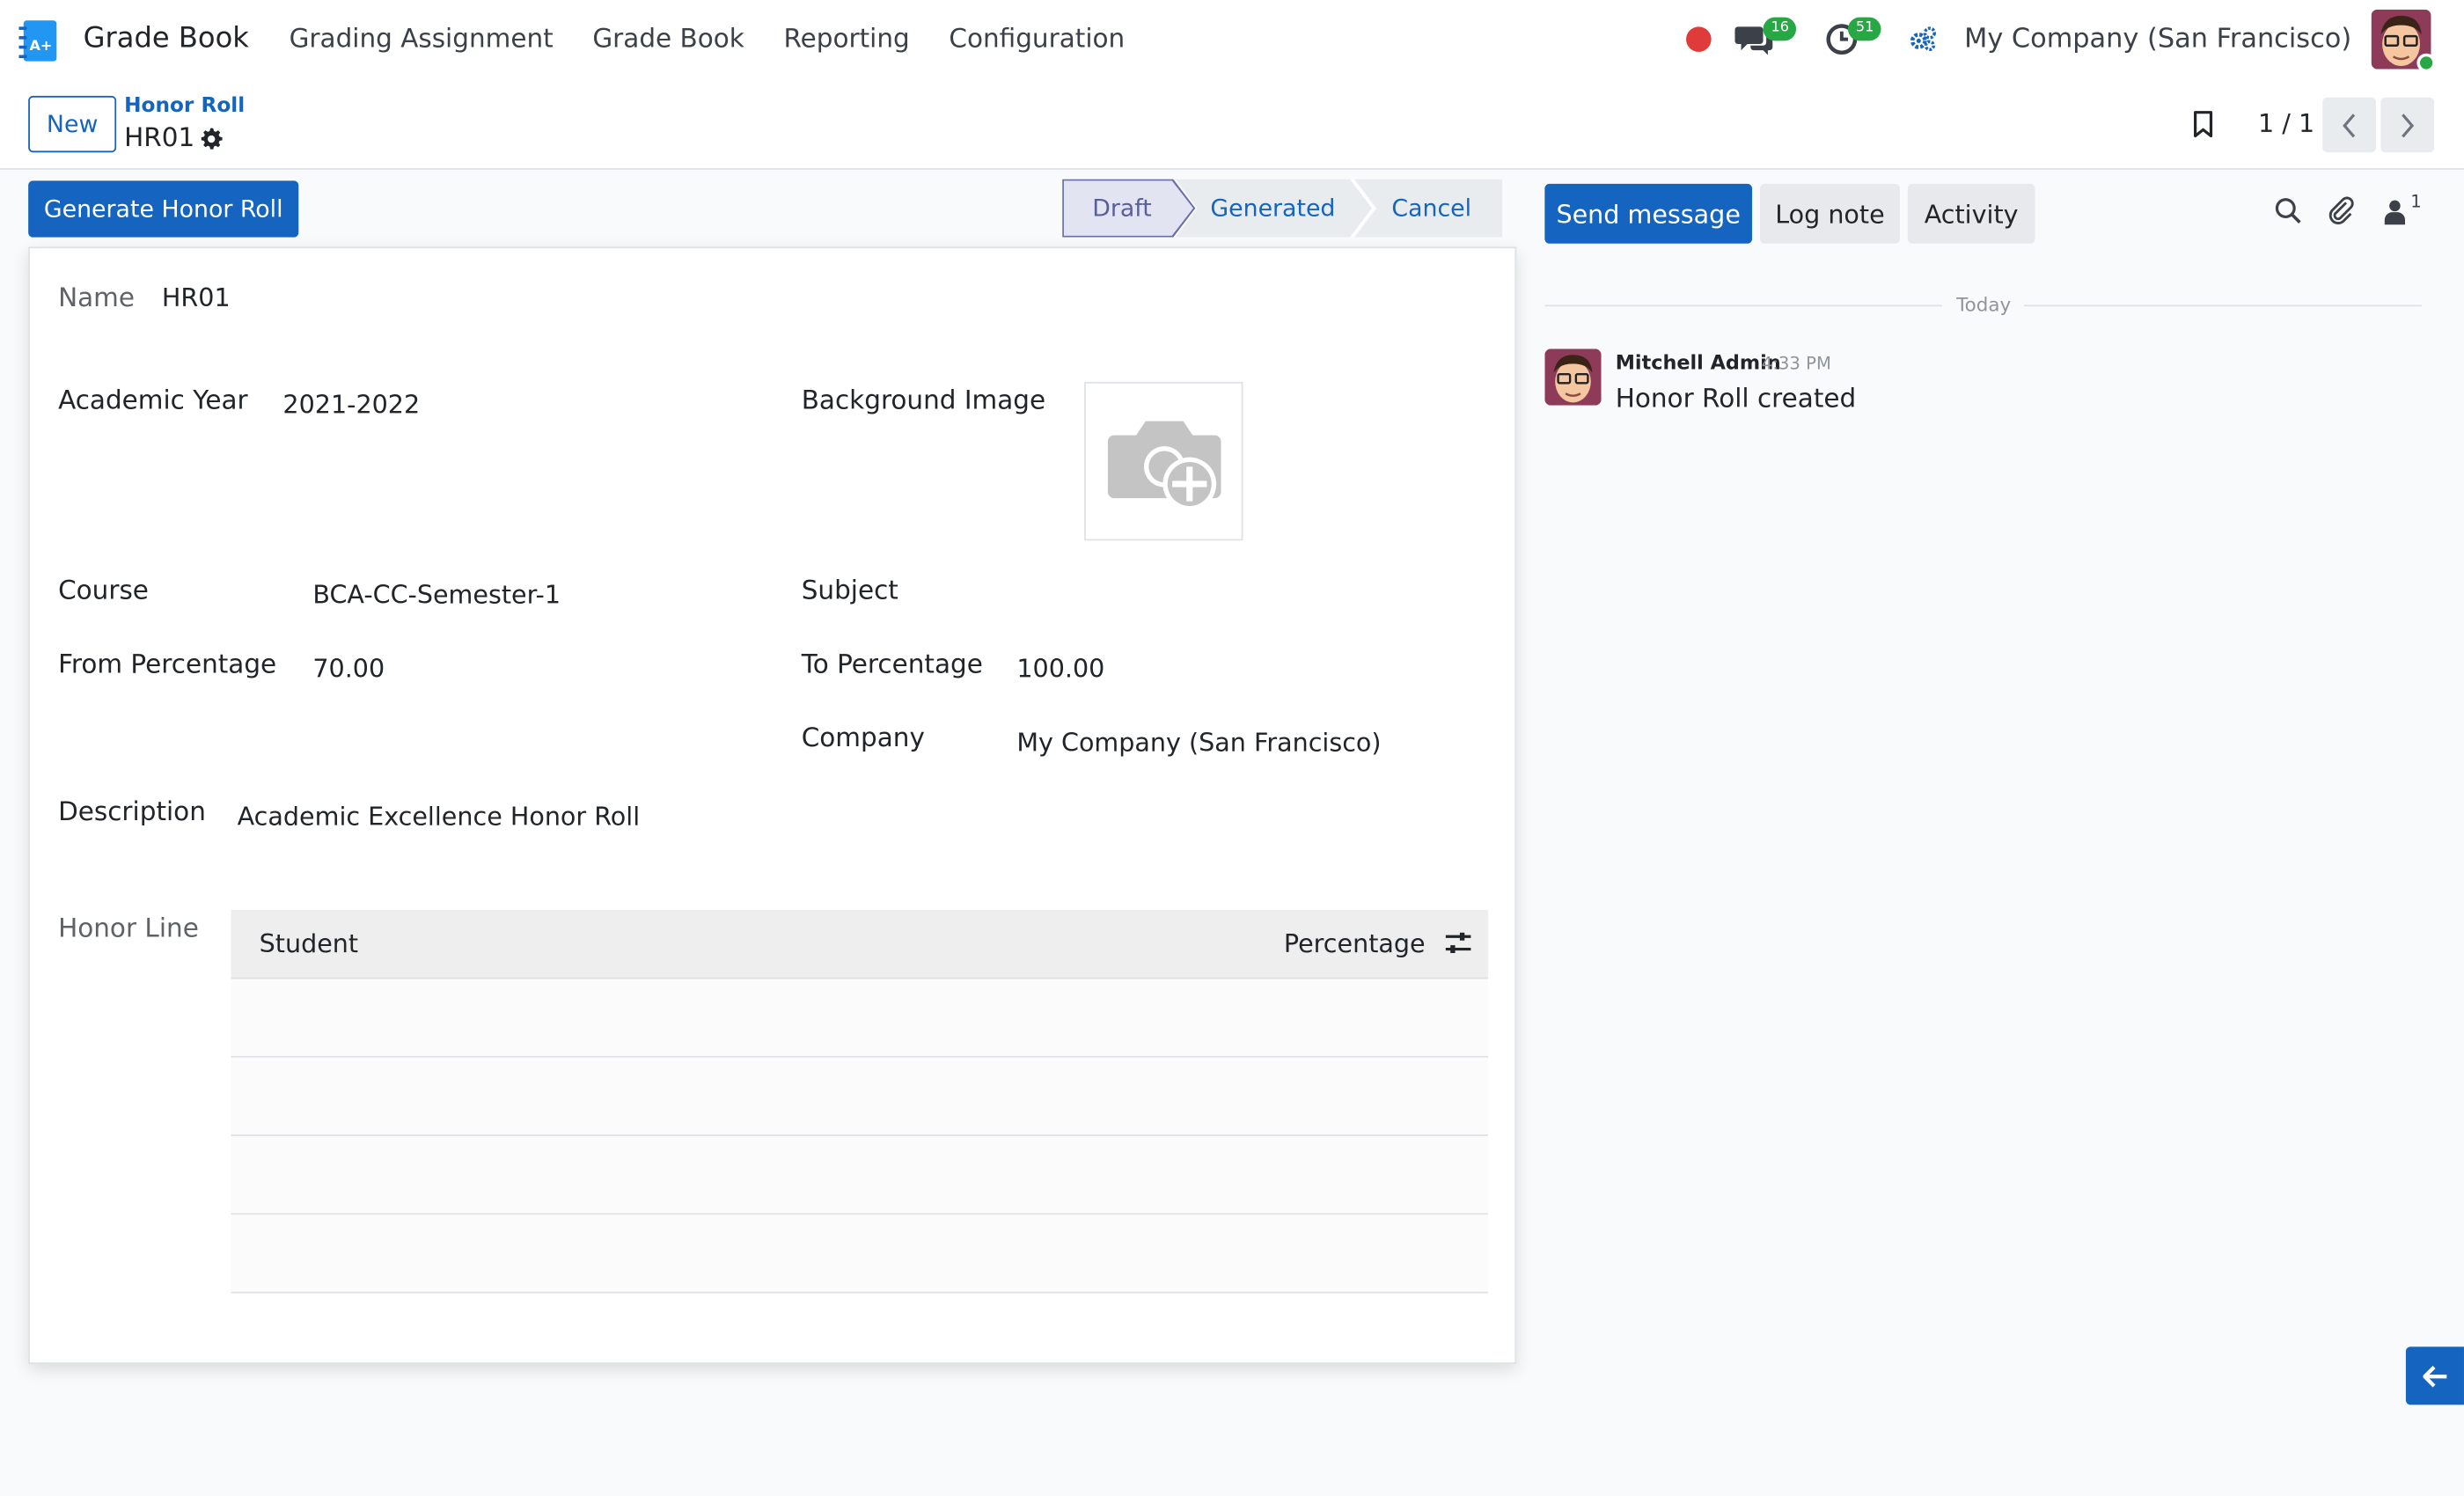 This screenshot has width=2464, height=1496. I want to click on company-label: Company, so click(863, 737).